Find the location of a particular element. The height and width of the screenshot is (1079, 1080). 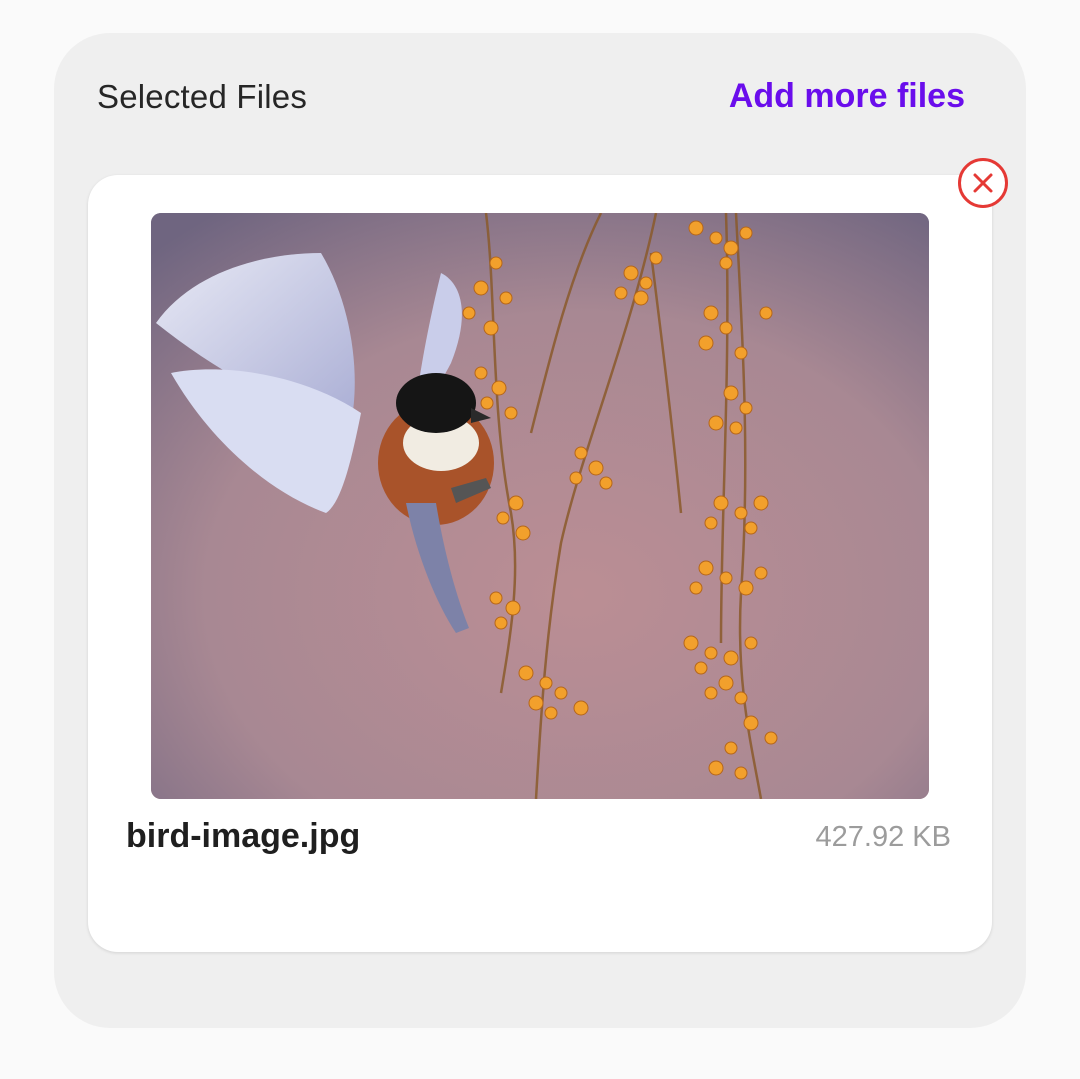

file-name: bird-image.jpg is located at coordinates (243, 836).